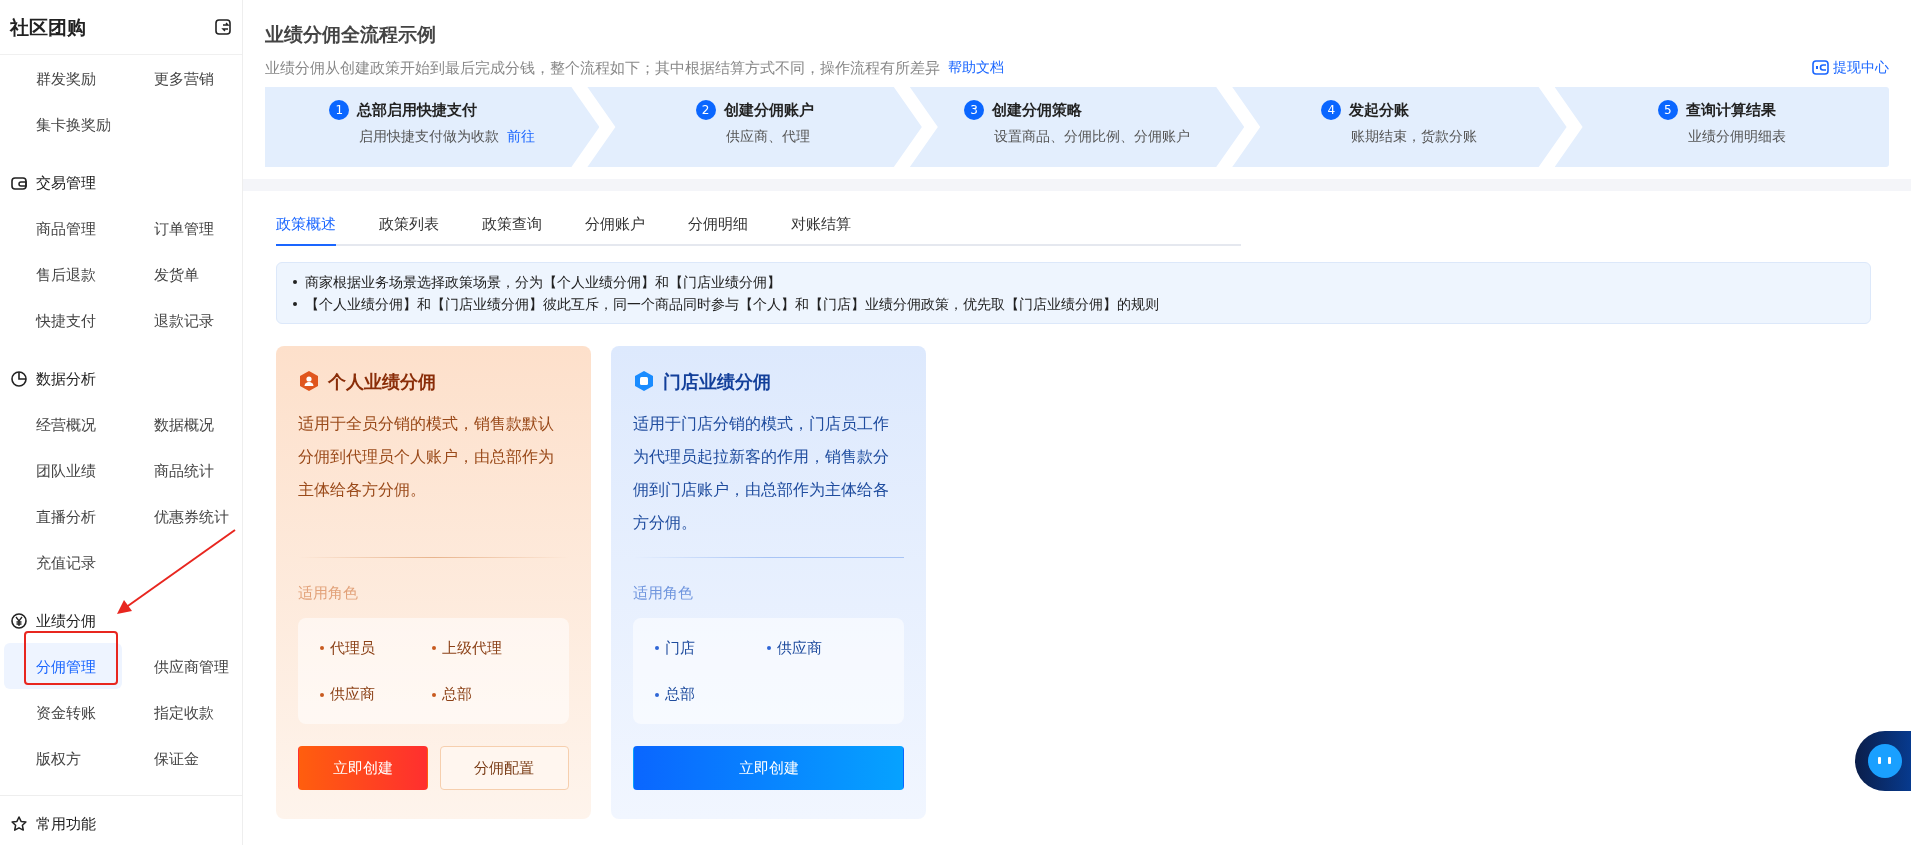 The height and width of the screenshot is (845, 1911). I want to click on step-number: 2, so click(705, 110).